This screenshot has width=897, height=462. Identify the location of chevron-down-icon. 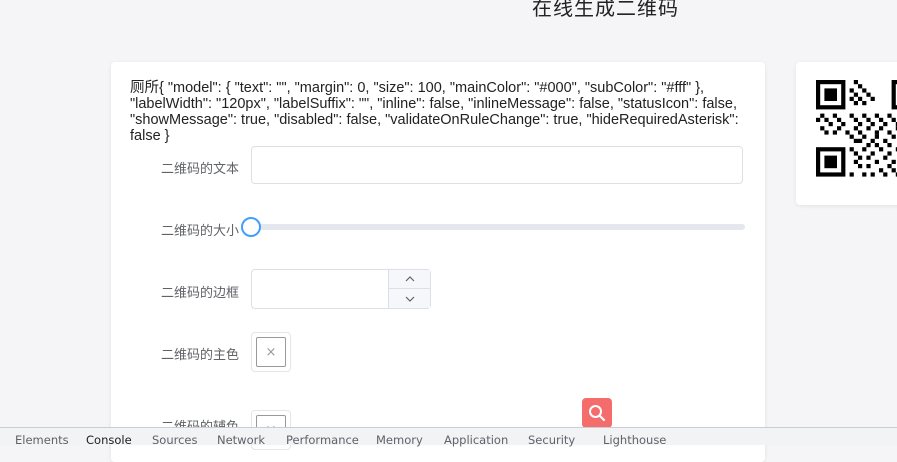
(409, 299).